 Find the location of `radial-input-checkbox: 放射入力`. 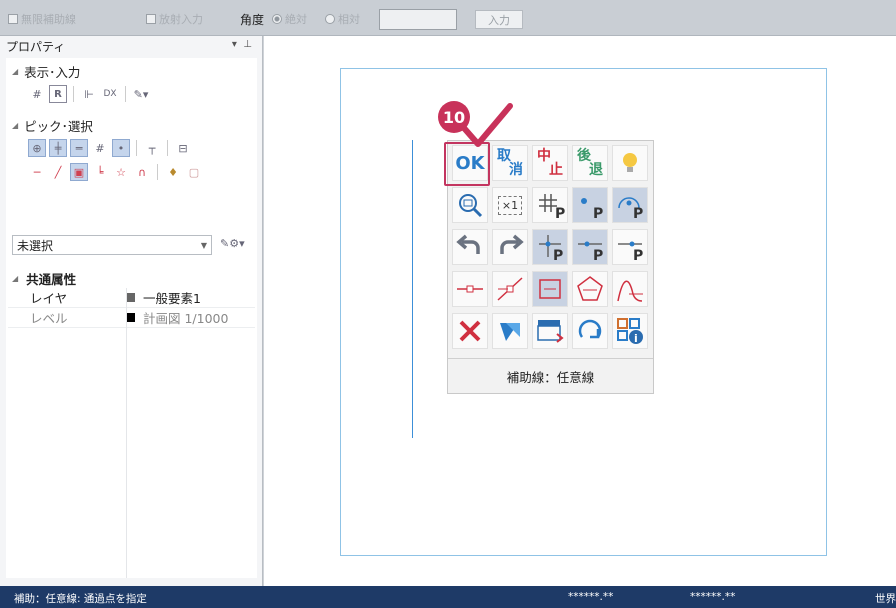

radial-input-checkbox: 放射入力 is located at coordinates (174, 19).